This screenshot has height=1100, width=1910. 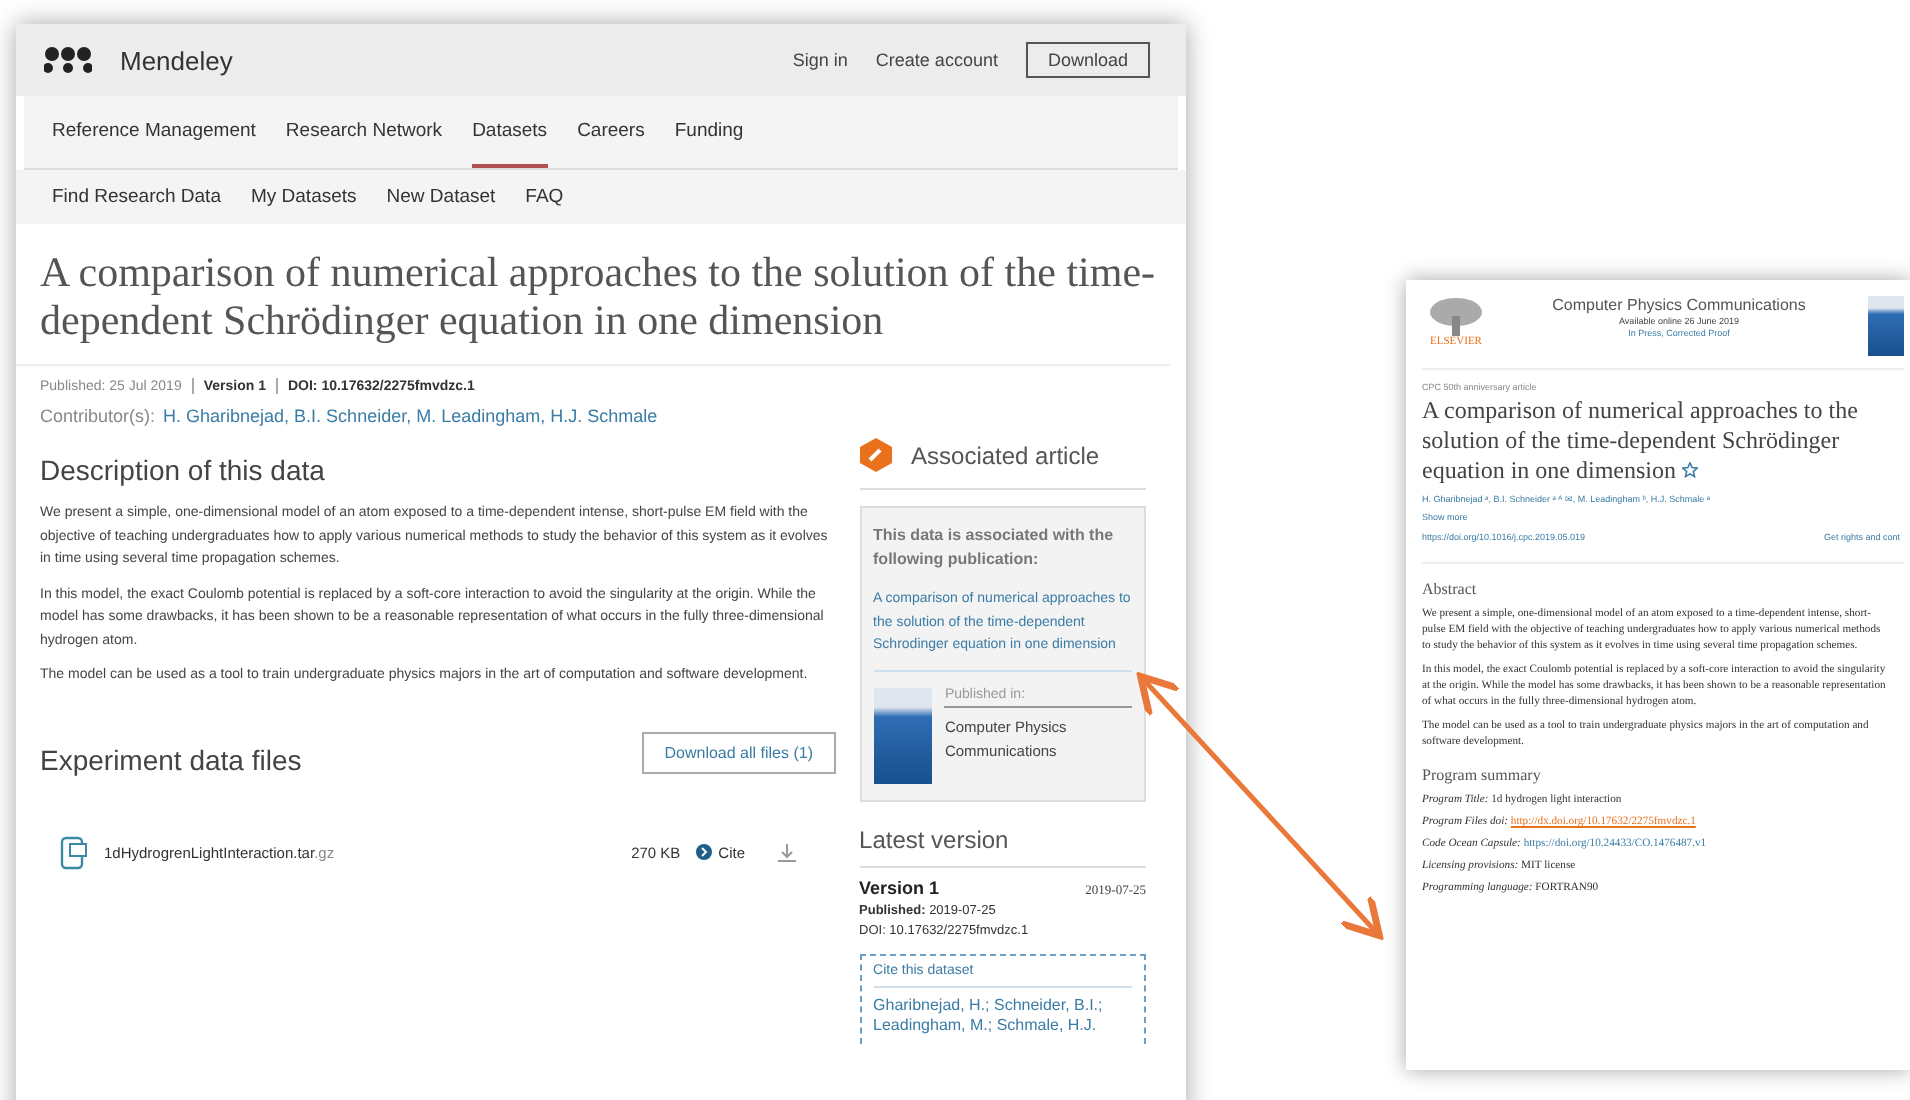 What do you see at coordinates (544, 197) in the screenshot?
I see `subnav-link: FAQ` at bounding box center [544, 197].